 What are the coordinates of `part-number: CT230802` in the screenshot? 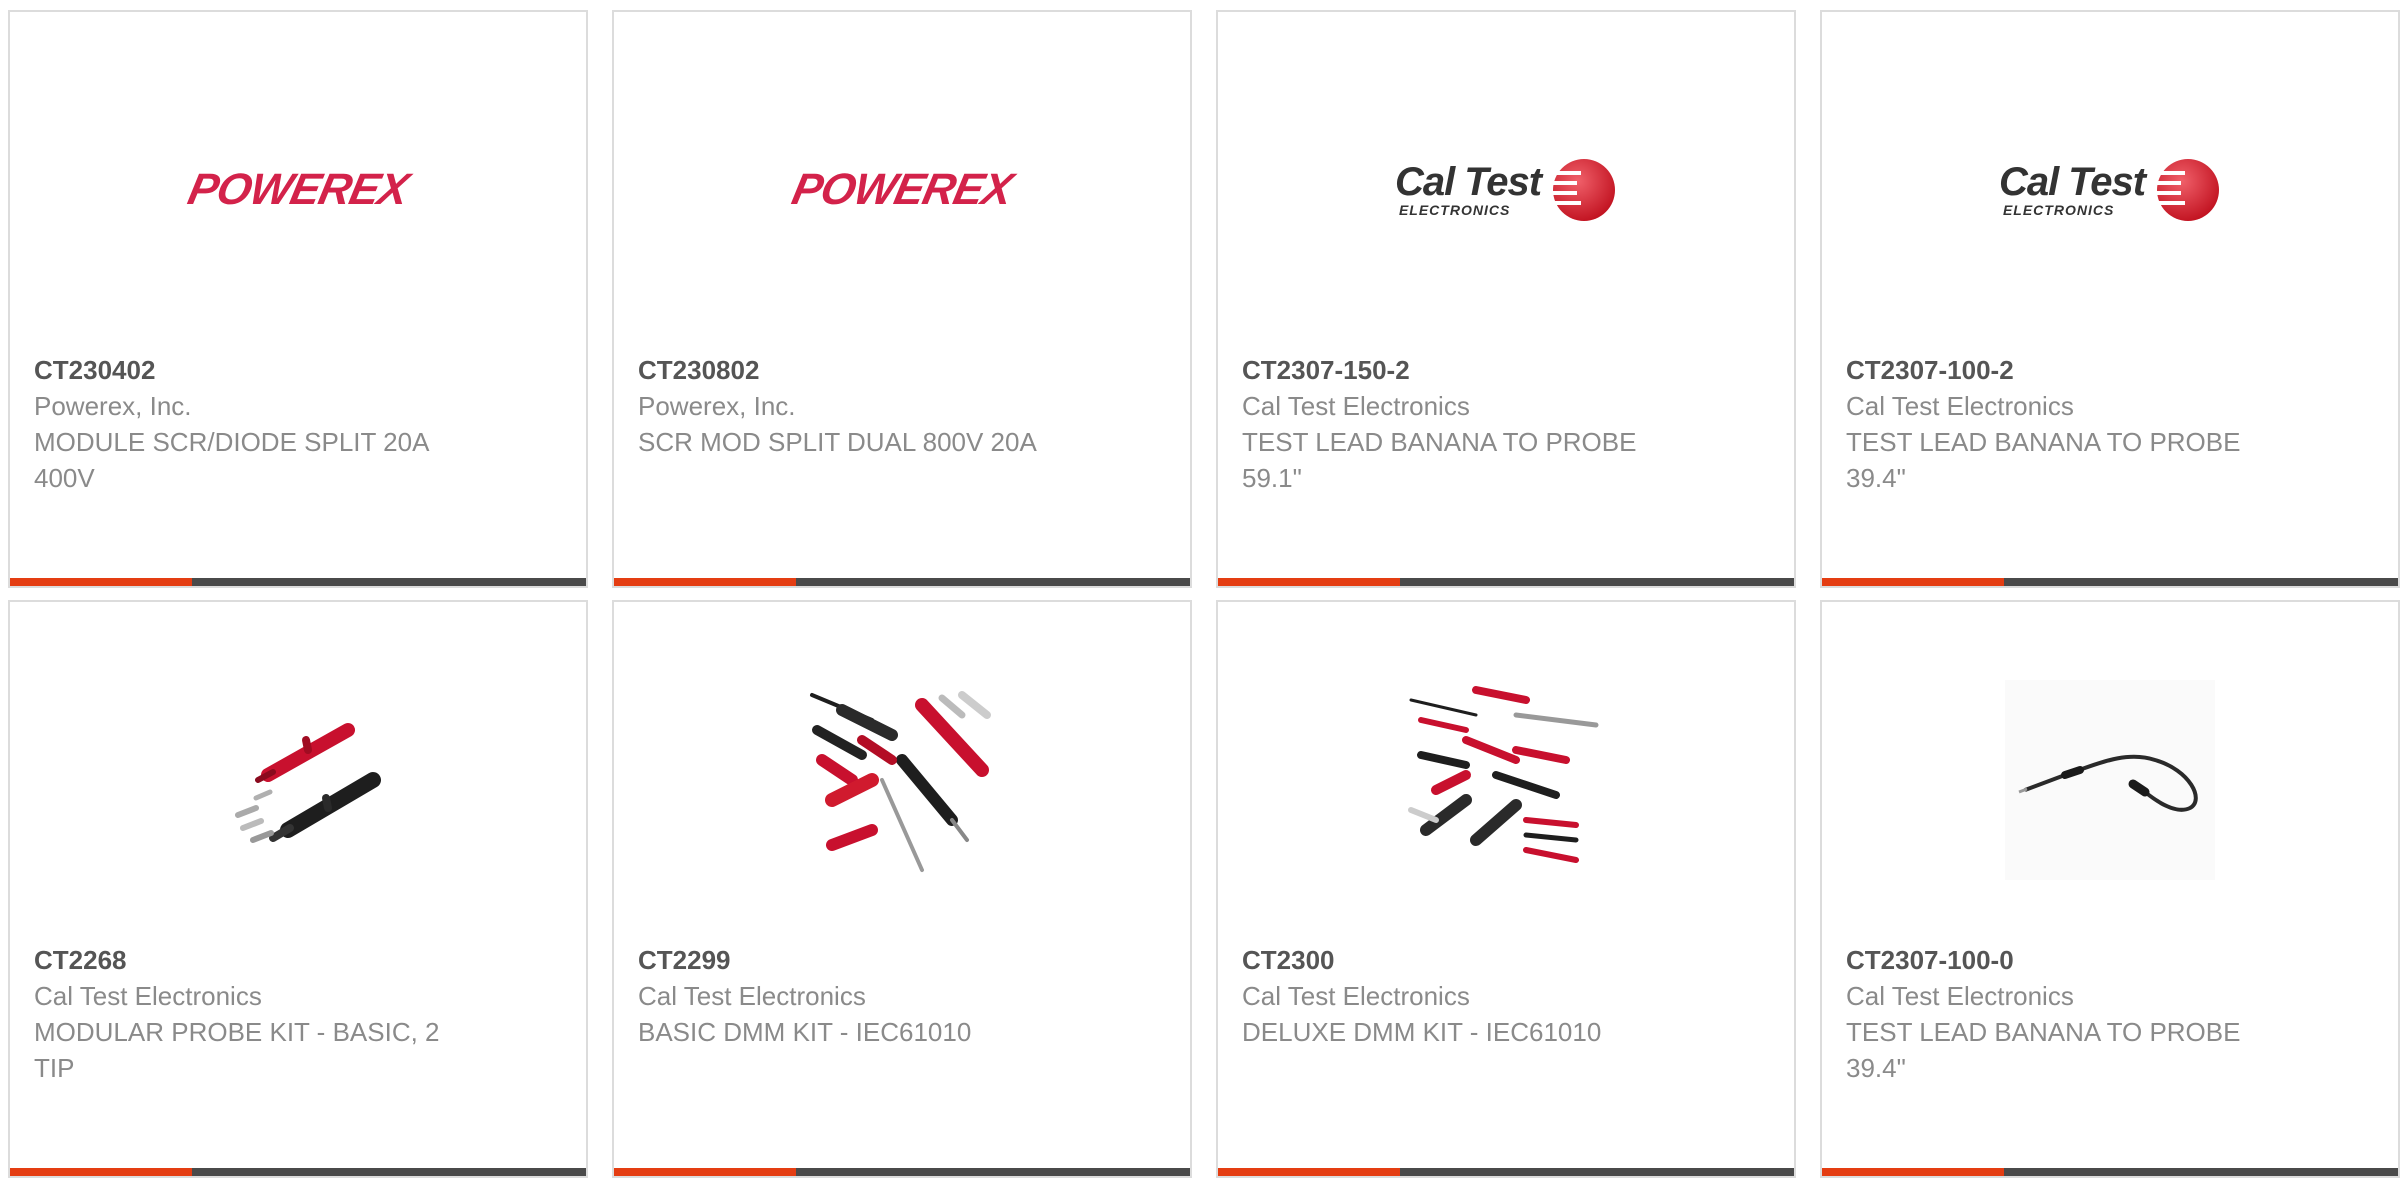 It's located at (858, 370).